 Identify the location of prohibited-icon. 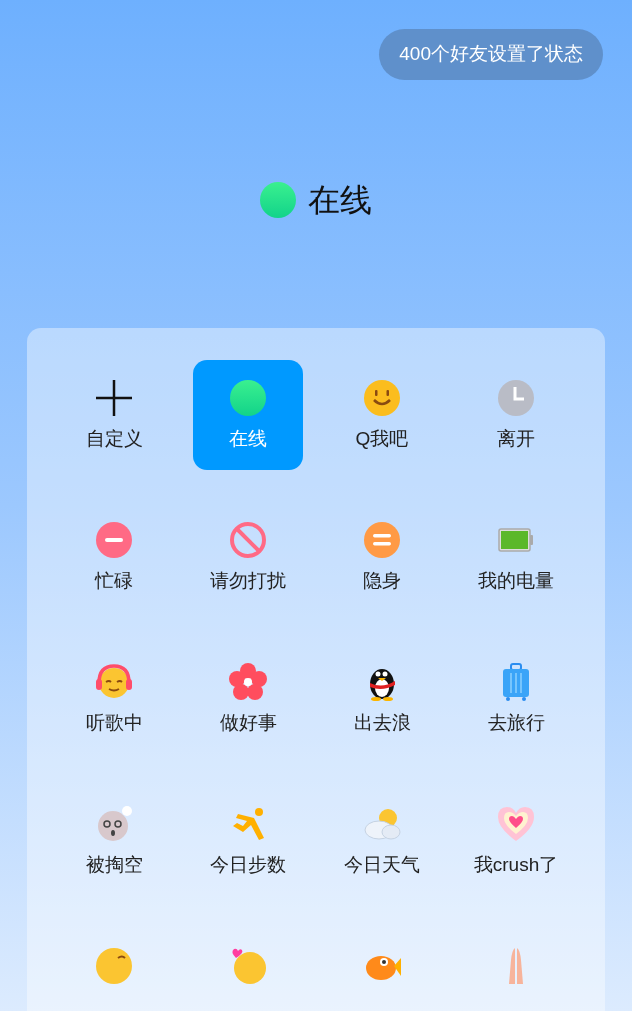
(248, 540).